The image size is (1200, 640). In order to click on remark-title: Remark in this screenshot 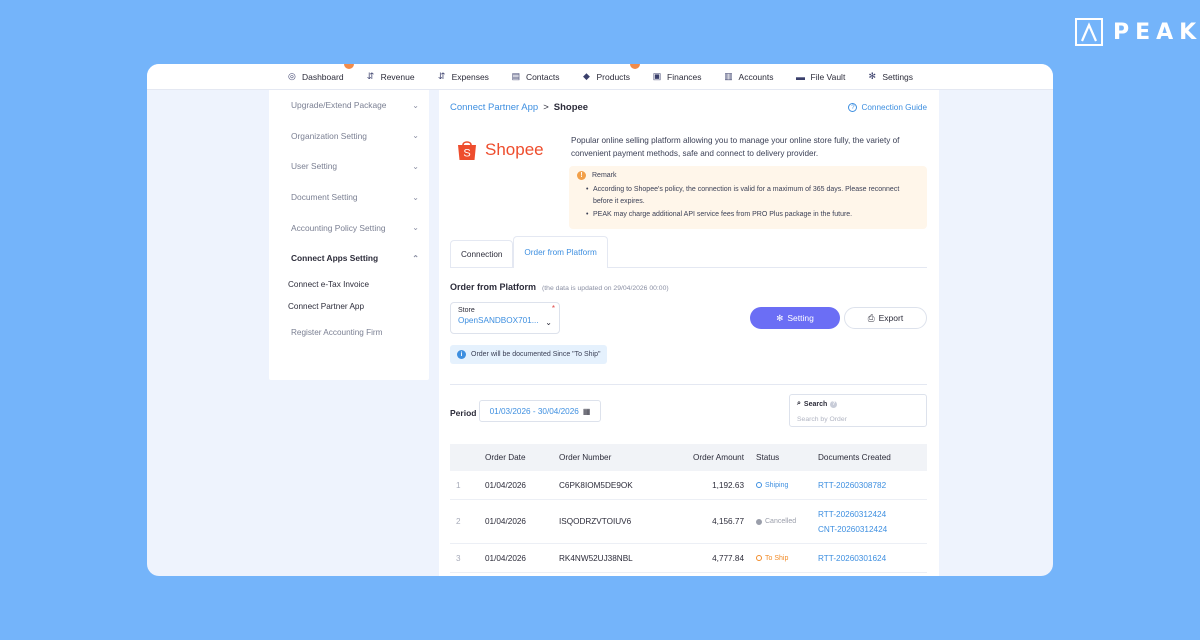, I will do `click(604, 175)`.